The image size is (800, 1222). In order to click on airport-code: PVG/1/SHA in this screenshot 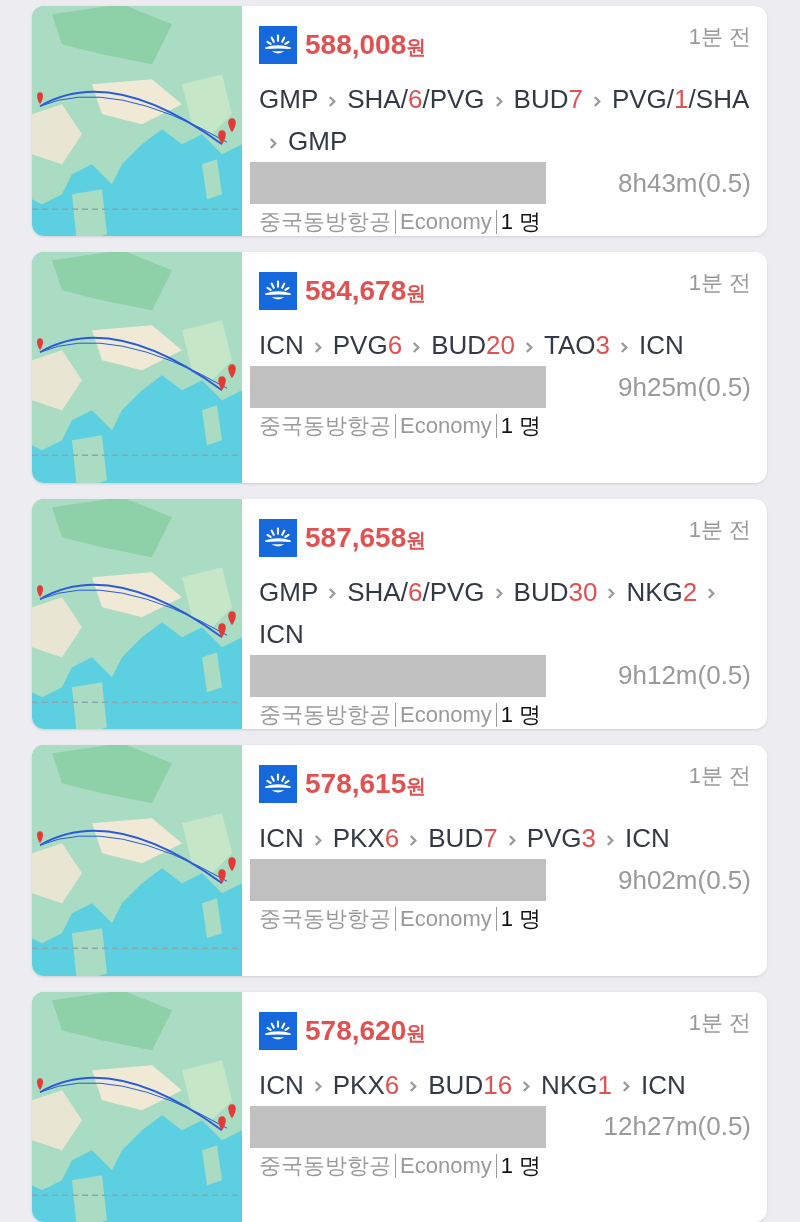, I will do `click(680, 99)`.